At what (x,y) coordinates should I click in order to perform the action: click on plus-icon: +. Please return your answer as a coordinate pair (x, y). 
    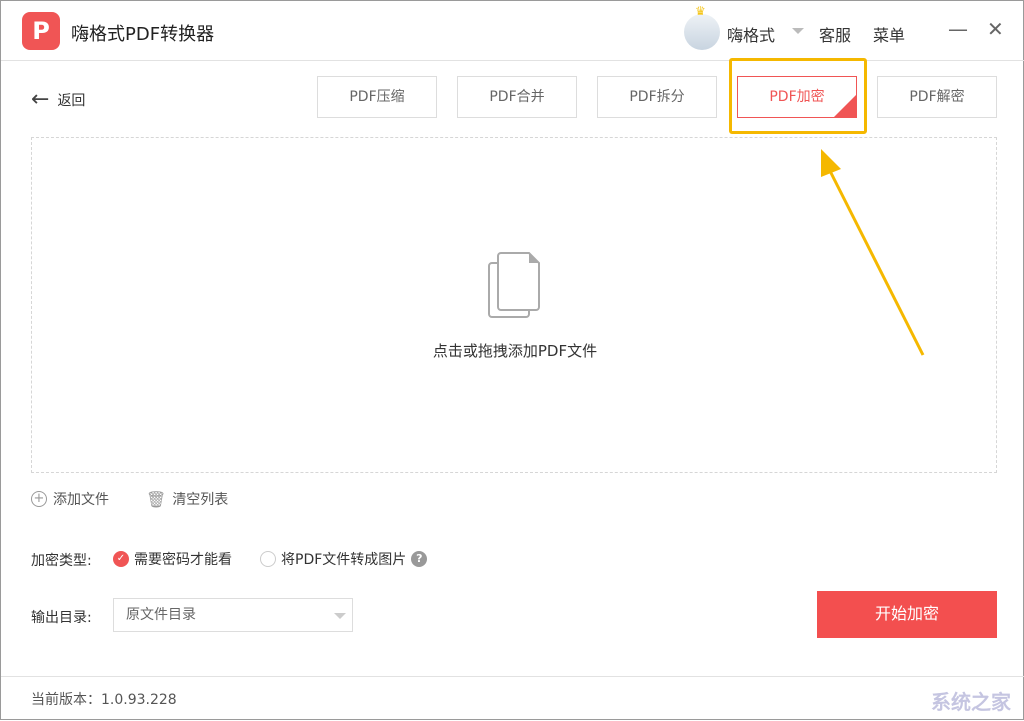
    Looking at the image, I should click on (39, 499).